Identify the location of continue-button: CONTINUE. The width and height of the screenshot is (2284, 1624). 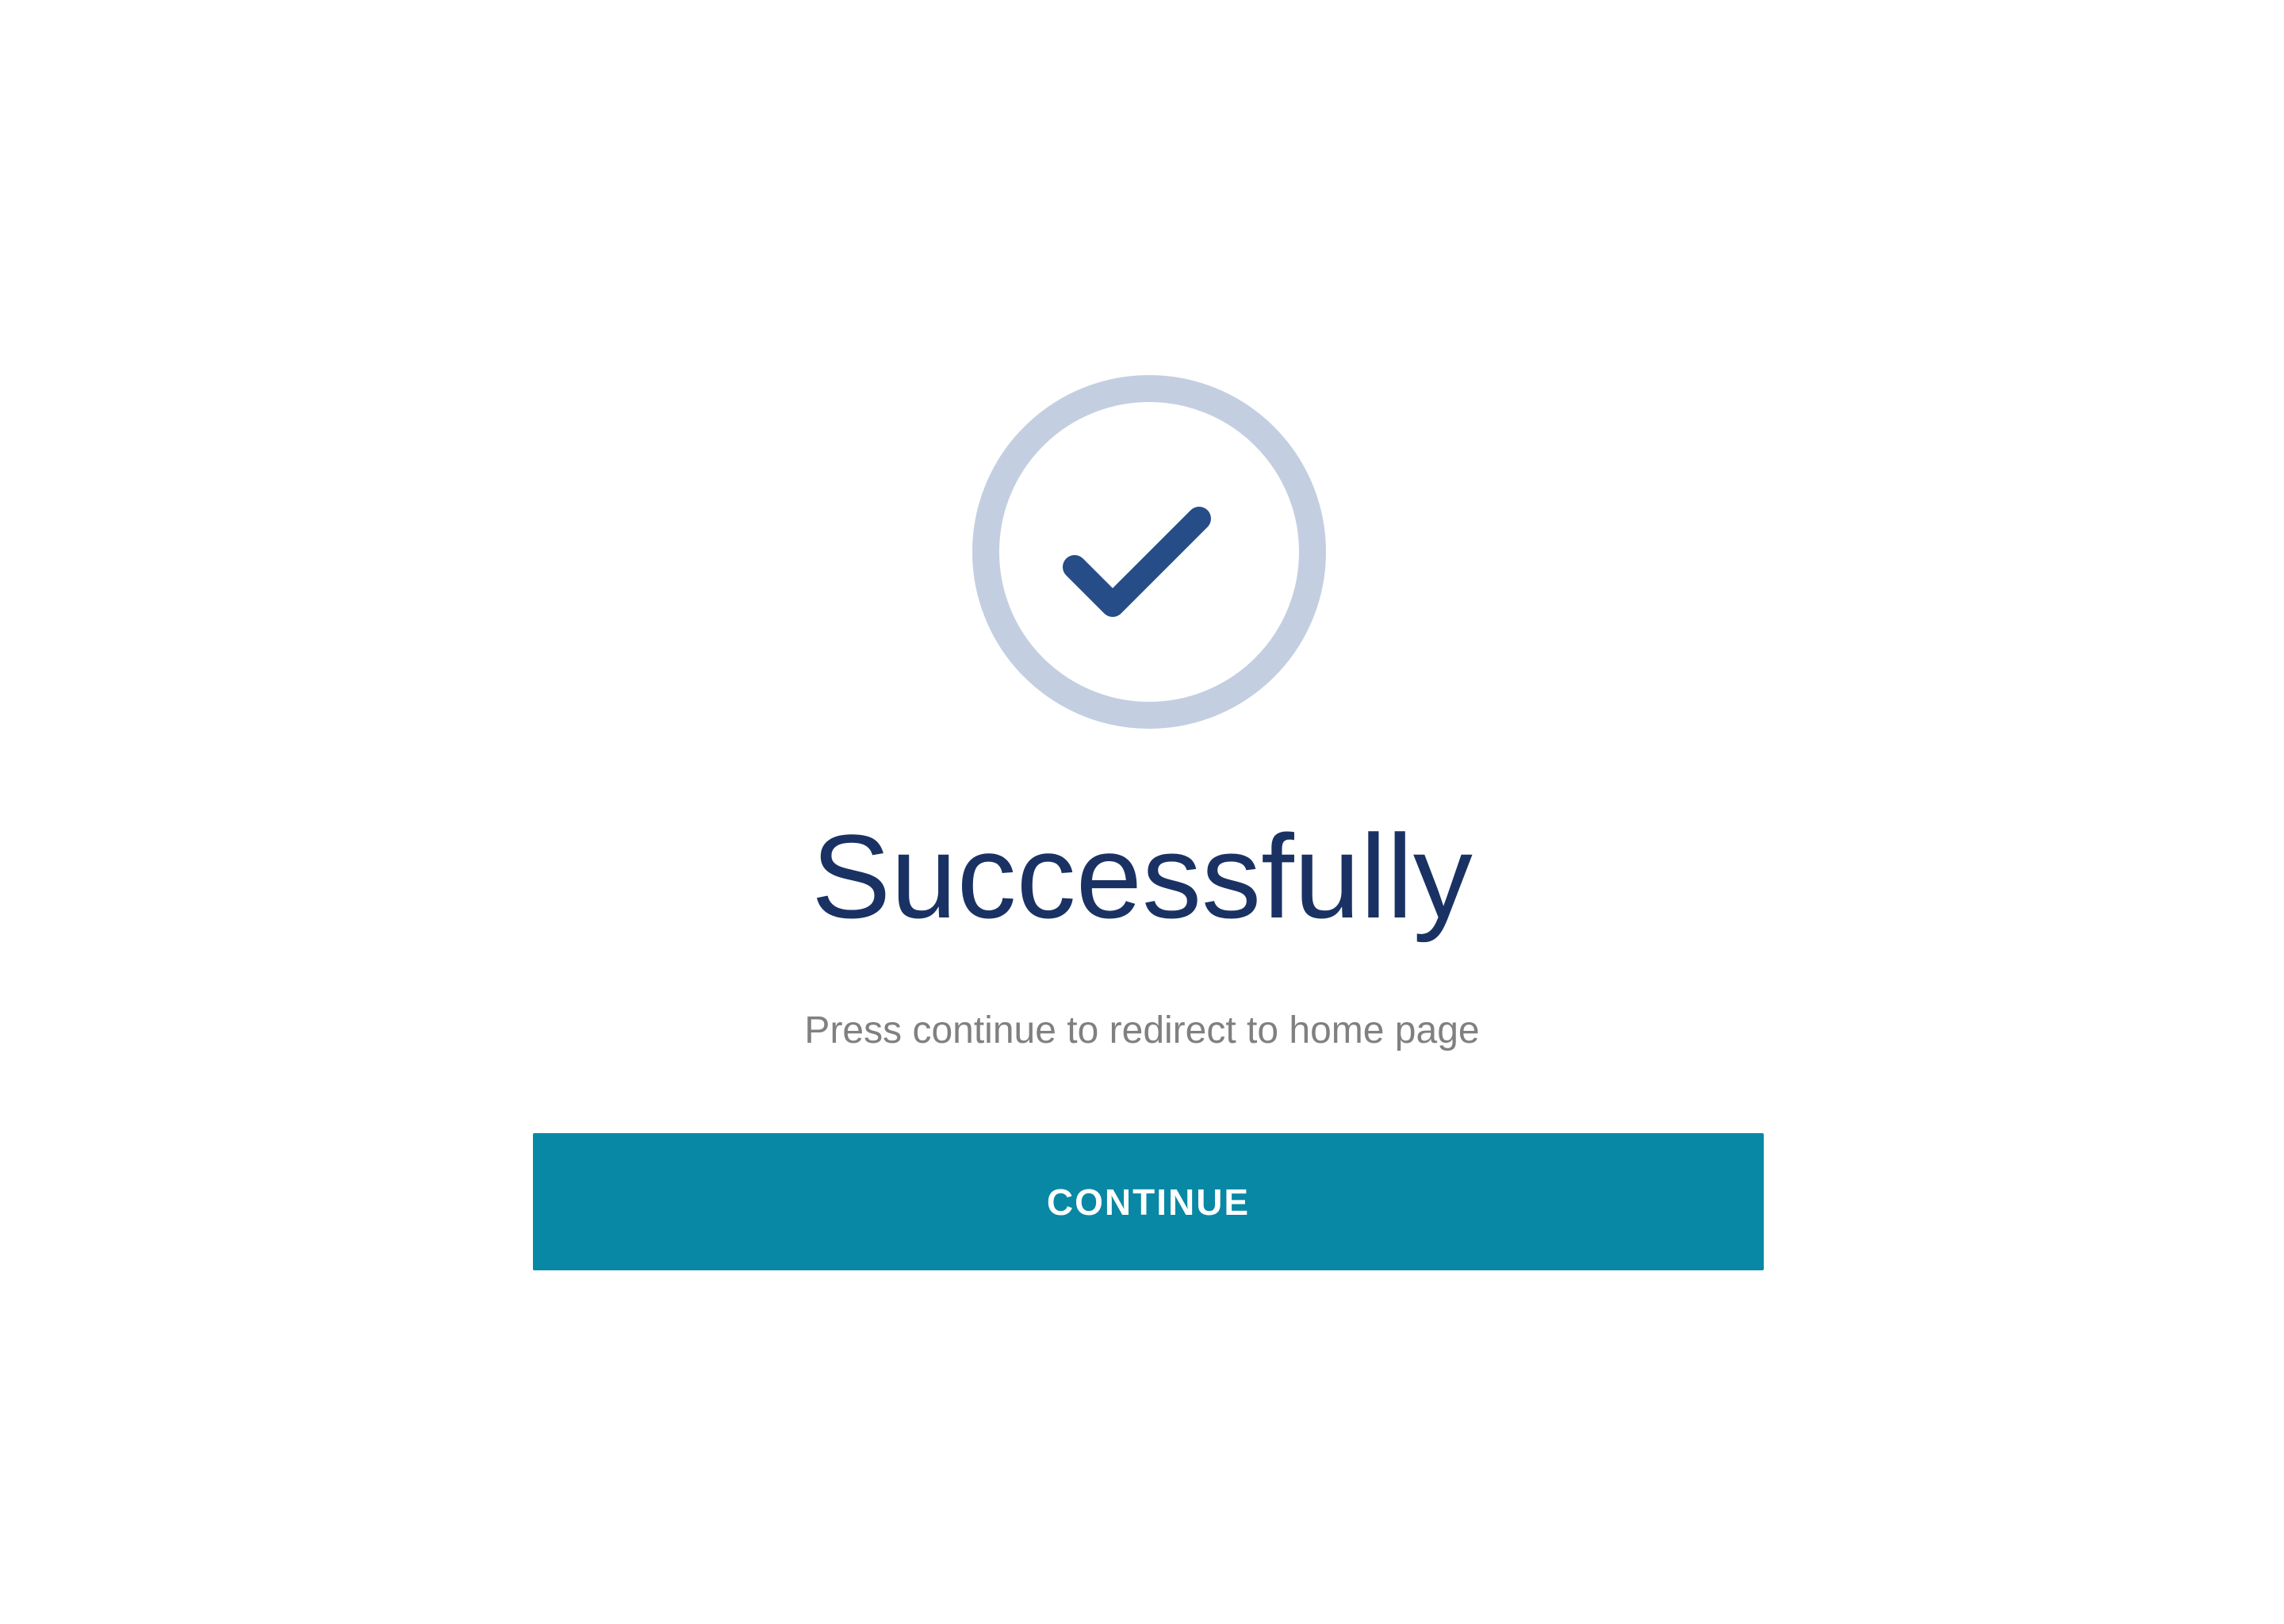
(1148, 1201).